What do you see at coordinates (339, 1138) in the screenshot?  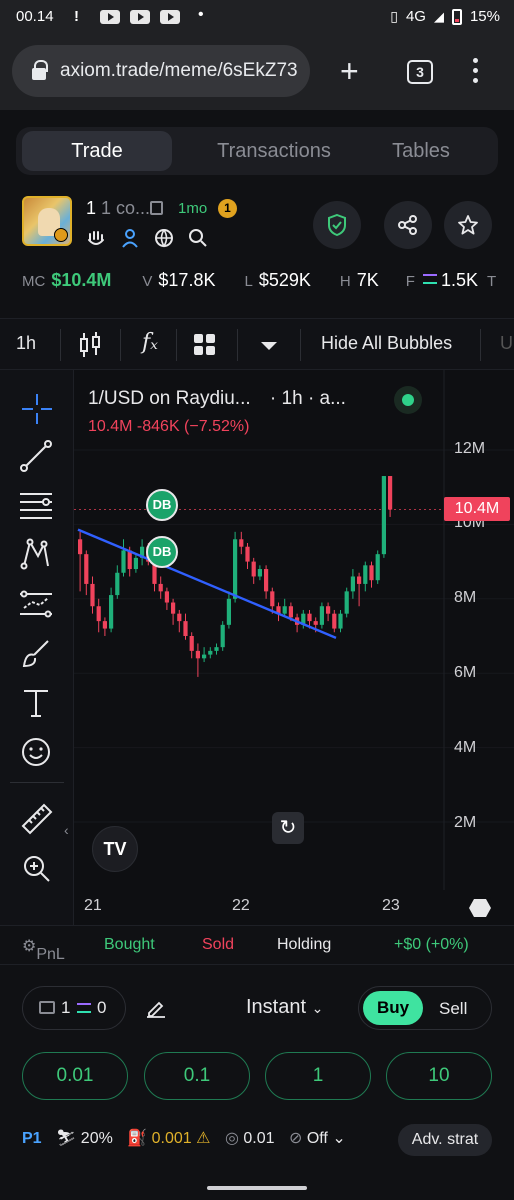 I see `chevron-down-icon: ⌄` at bounding box center [339, 1138].